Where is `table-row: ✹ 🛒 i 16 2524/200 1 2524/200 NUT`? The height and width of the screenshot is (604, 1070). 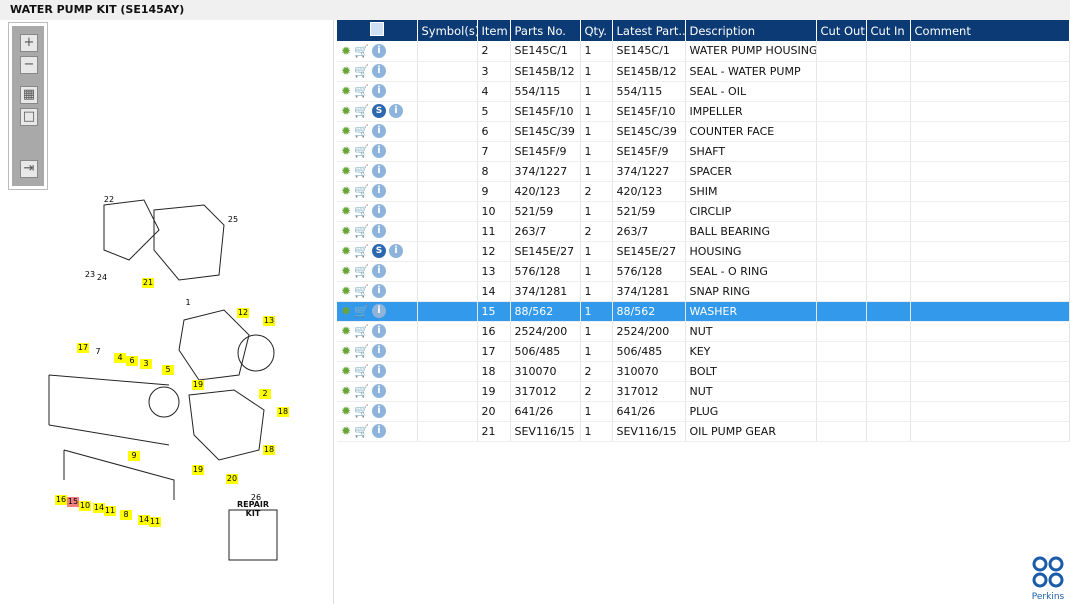 table-row: ✹ 🛒 i 16 2524/200 1 2524/200 NUT is located at coordinates (703, 331).